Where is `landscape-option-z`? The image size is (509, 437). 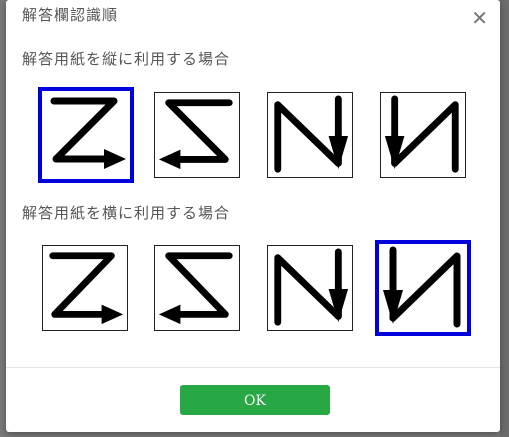 landscape-option-z is located at coordinates (85, 288).